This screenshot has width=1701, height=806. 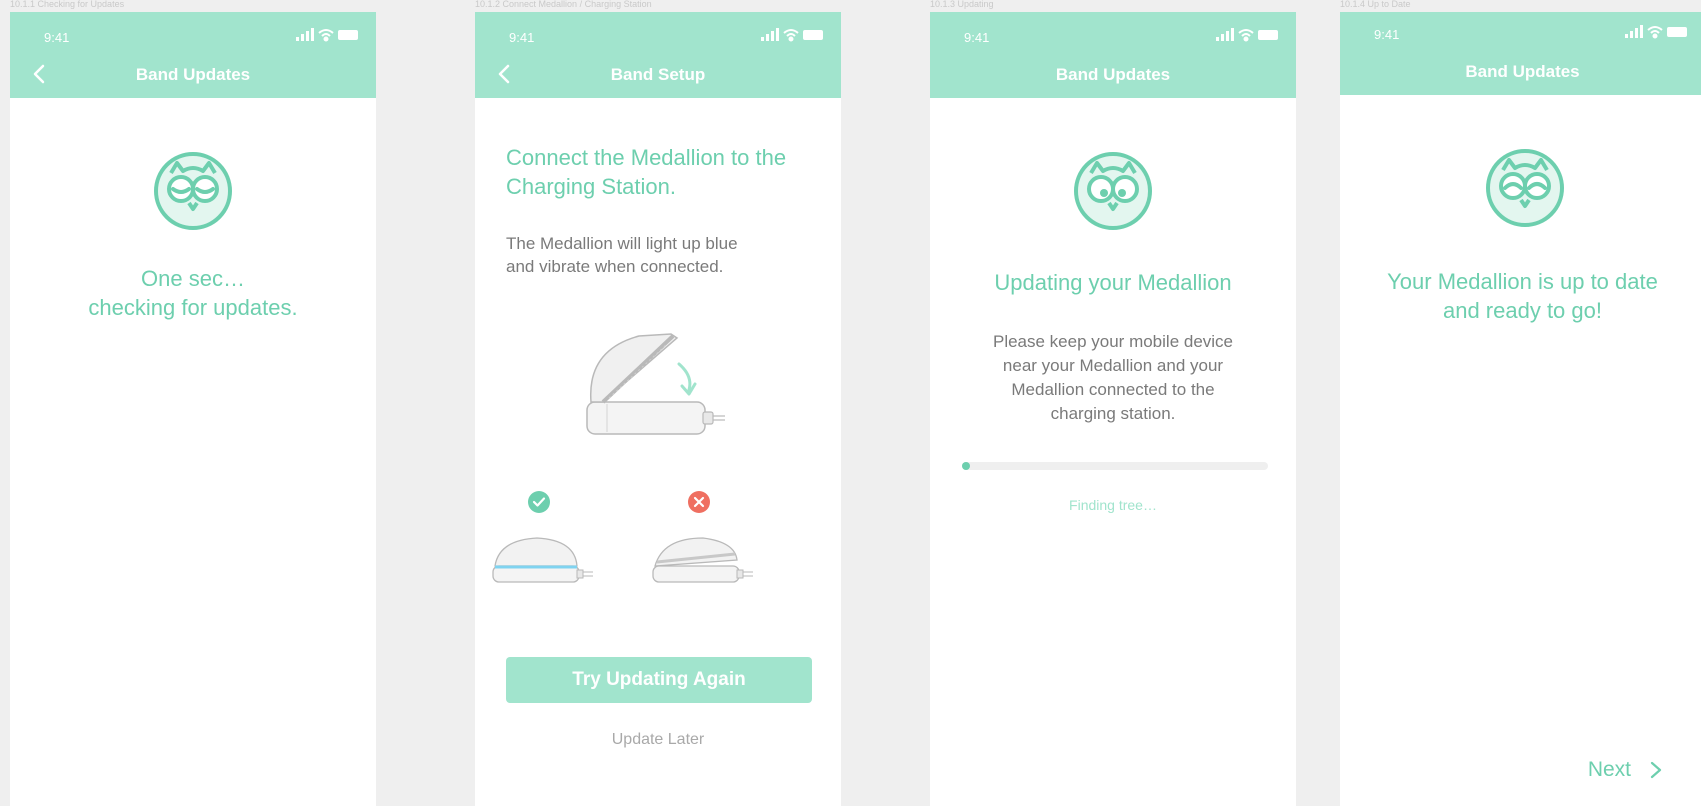 I want to click on message-line: and ready to go!, so click(x=1522, y=310).